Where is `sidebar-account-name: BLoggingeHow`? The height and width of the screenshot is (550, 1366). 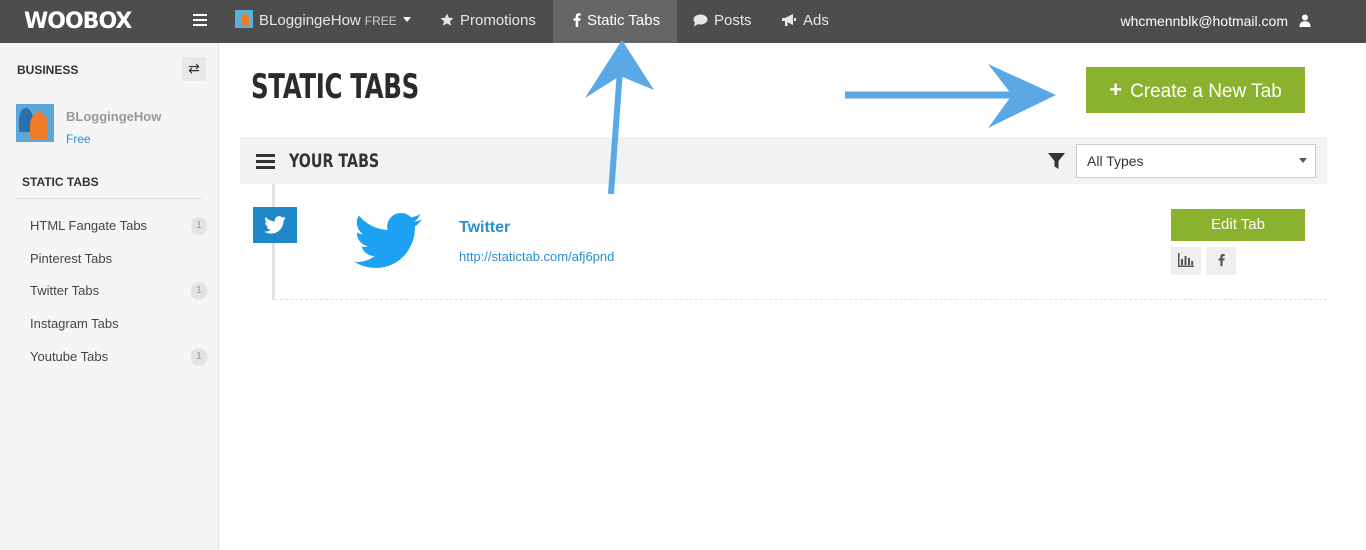 sidebar-account-name: BLoggingeHow is located at coordinates (114, 116).